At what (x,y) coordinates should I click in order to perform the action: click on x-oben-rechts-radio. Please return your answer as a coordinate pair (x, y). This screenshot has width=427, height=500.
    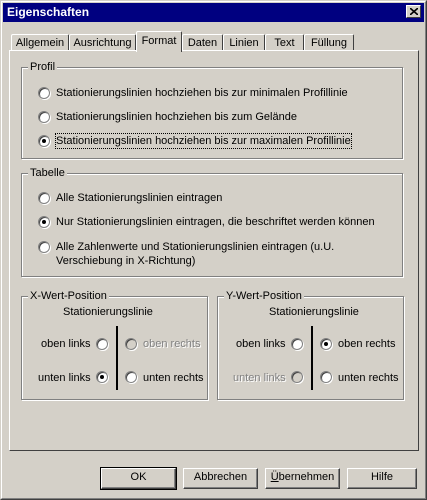
    Looking at the image, I should click on (131, 344).